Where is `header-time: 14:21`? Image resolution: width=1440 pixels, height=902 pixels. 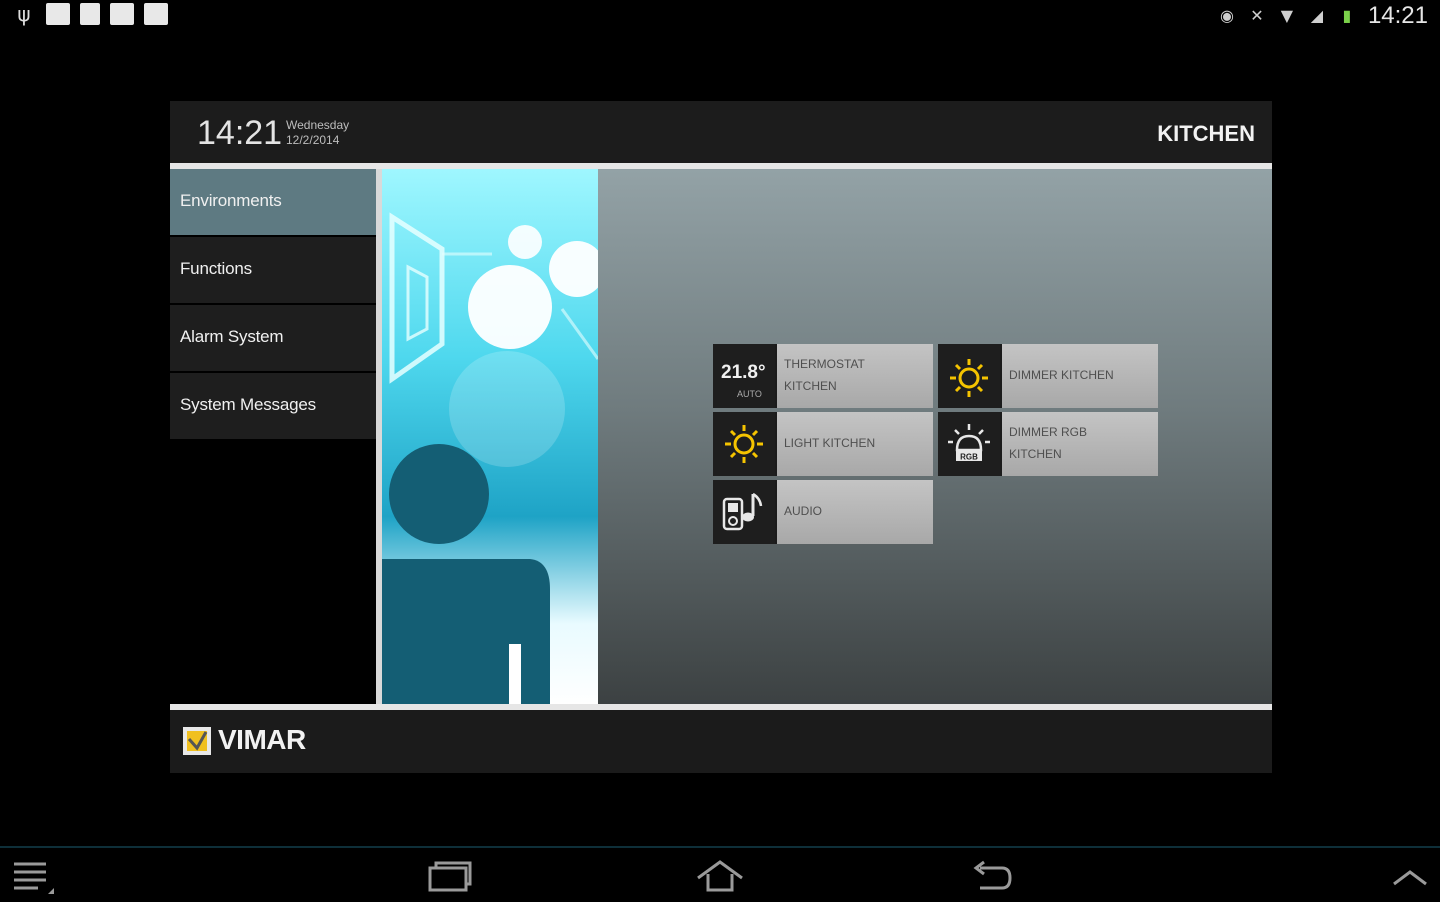
header-time: 14:21 is located at coordinates (240, 133).